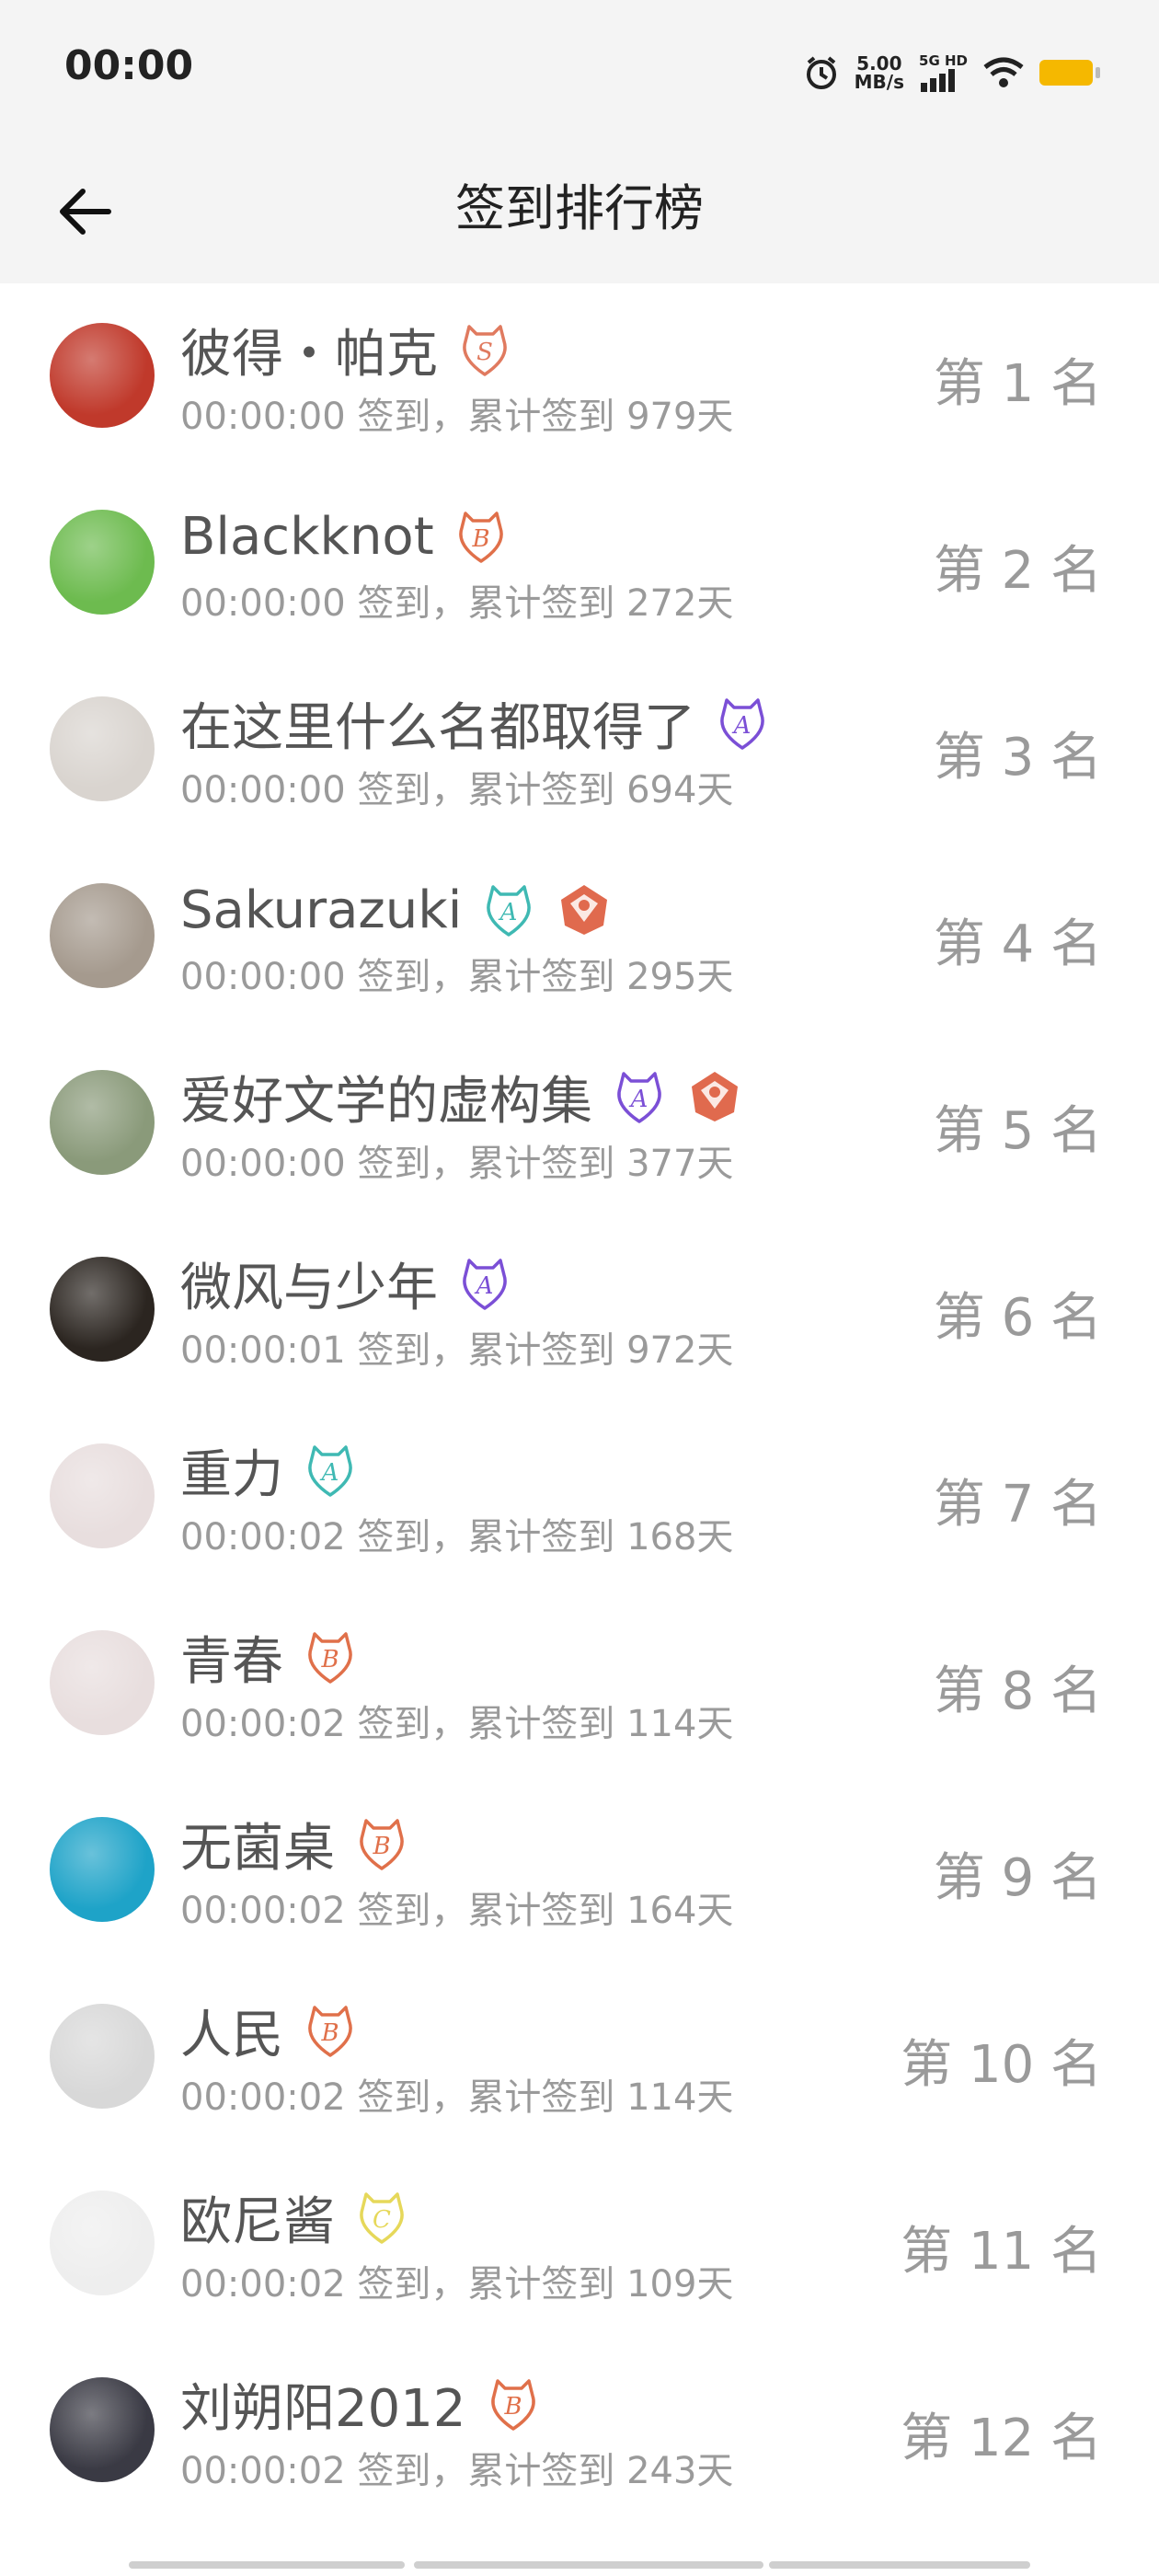 The width and height of the screenshot is (1159, 2576). Describe the element at coordinates (257, 2217) in the screenshot. I see `user-name: 欧尼酱` at that location.